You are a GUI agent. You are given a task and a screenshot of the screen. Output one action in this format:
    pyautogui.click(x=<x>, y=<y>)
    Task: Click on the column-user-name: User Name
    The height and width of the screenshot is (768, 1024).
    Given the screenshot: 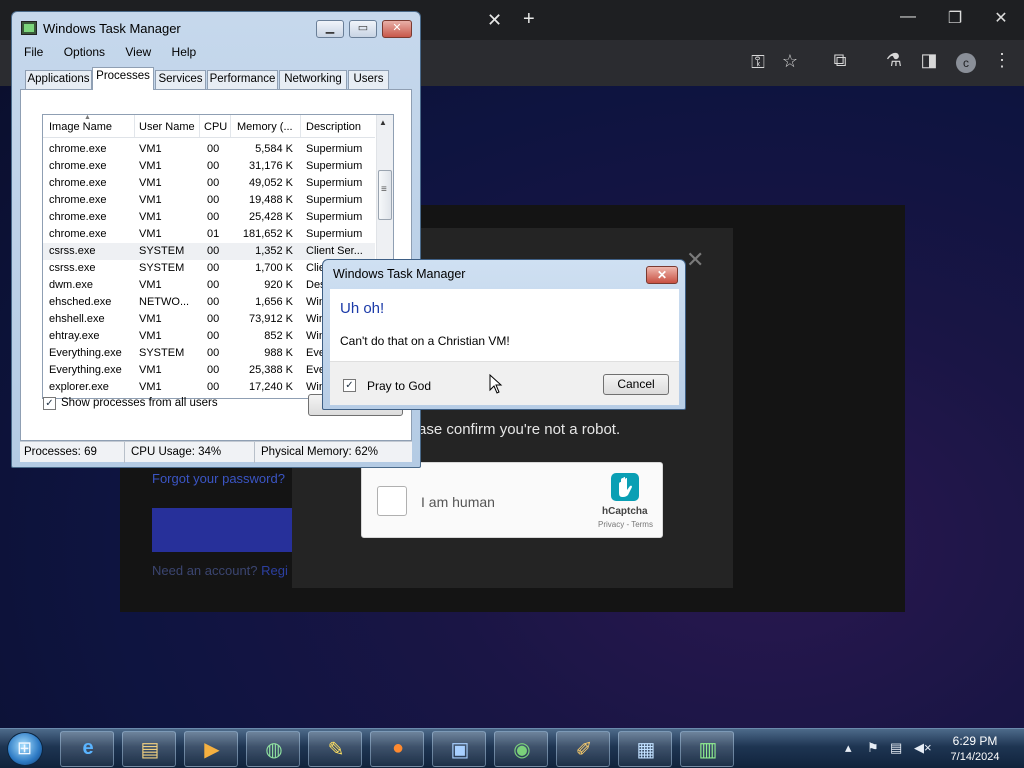 What is the action you would take?
    pyautogui.click(x=167, y=127)
    